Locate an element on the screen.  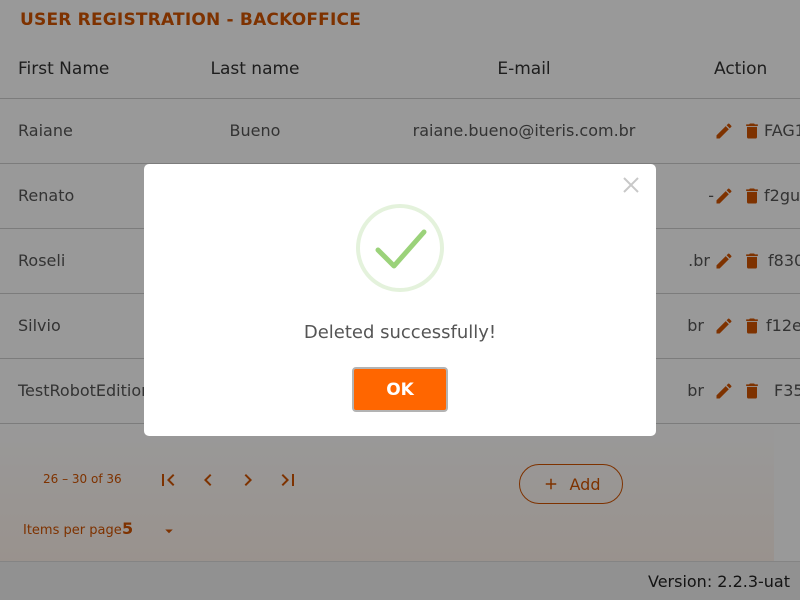
ok-button: OK is located at coordinates (400, 389).